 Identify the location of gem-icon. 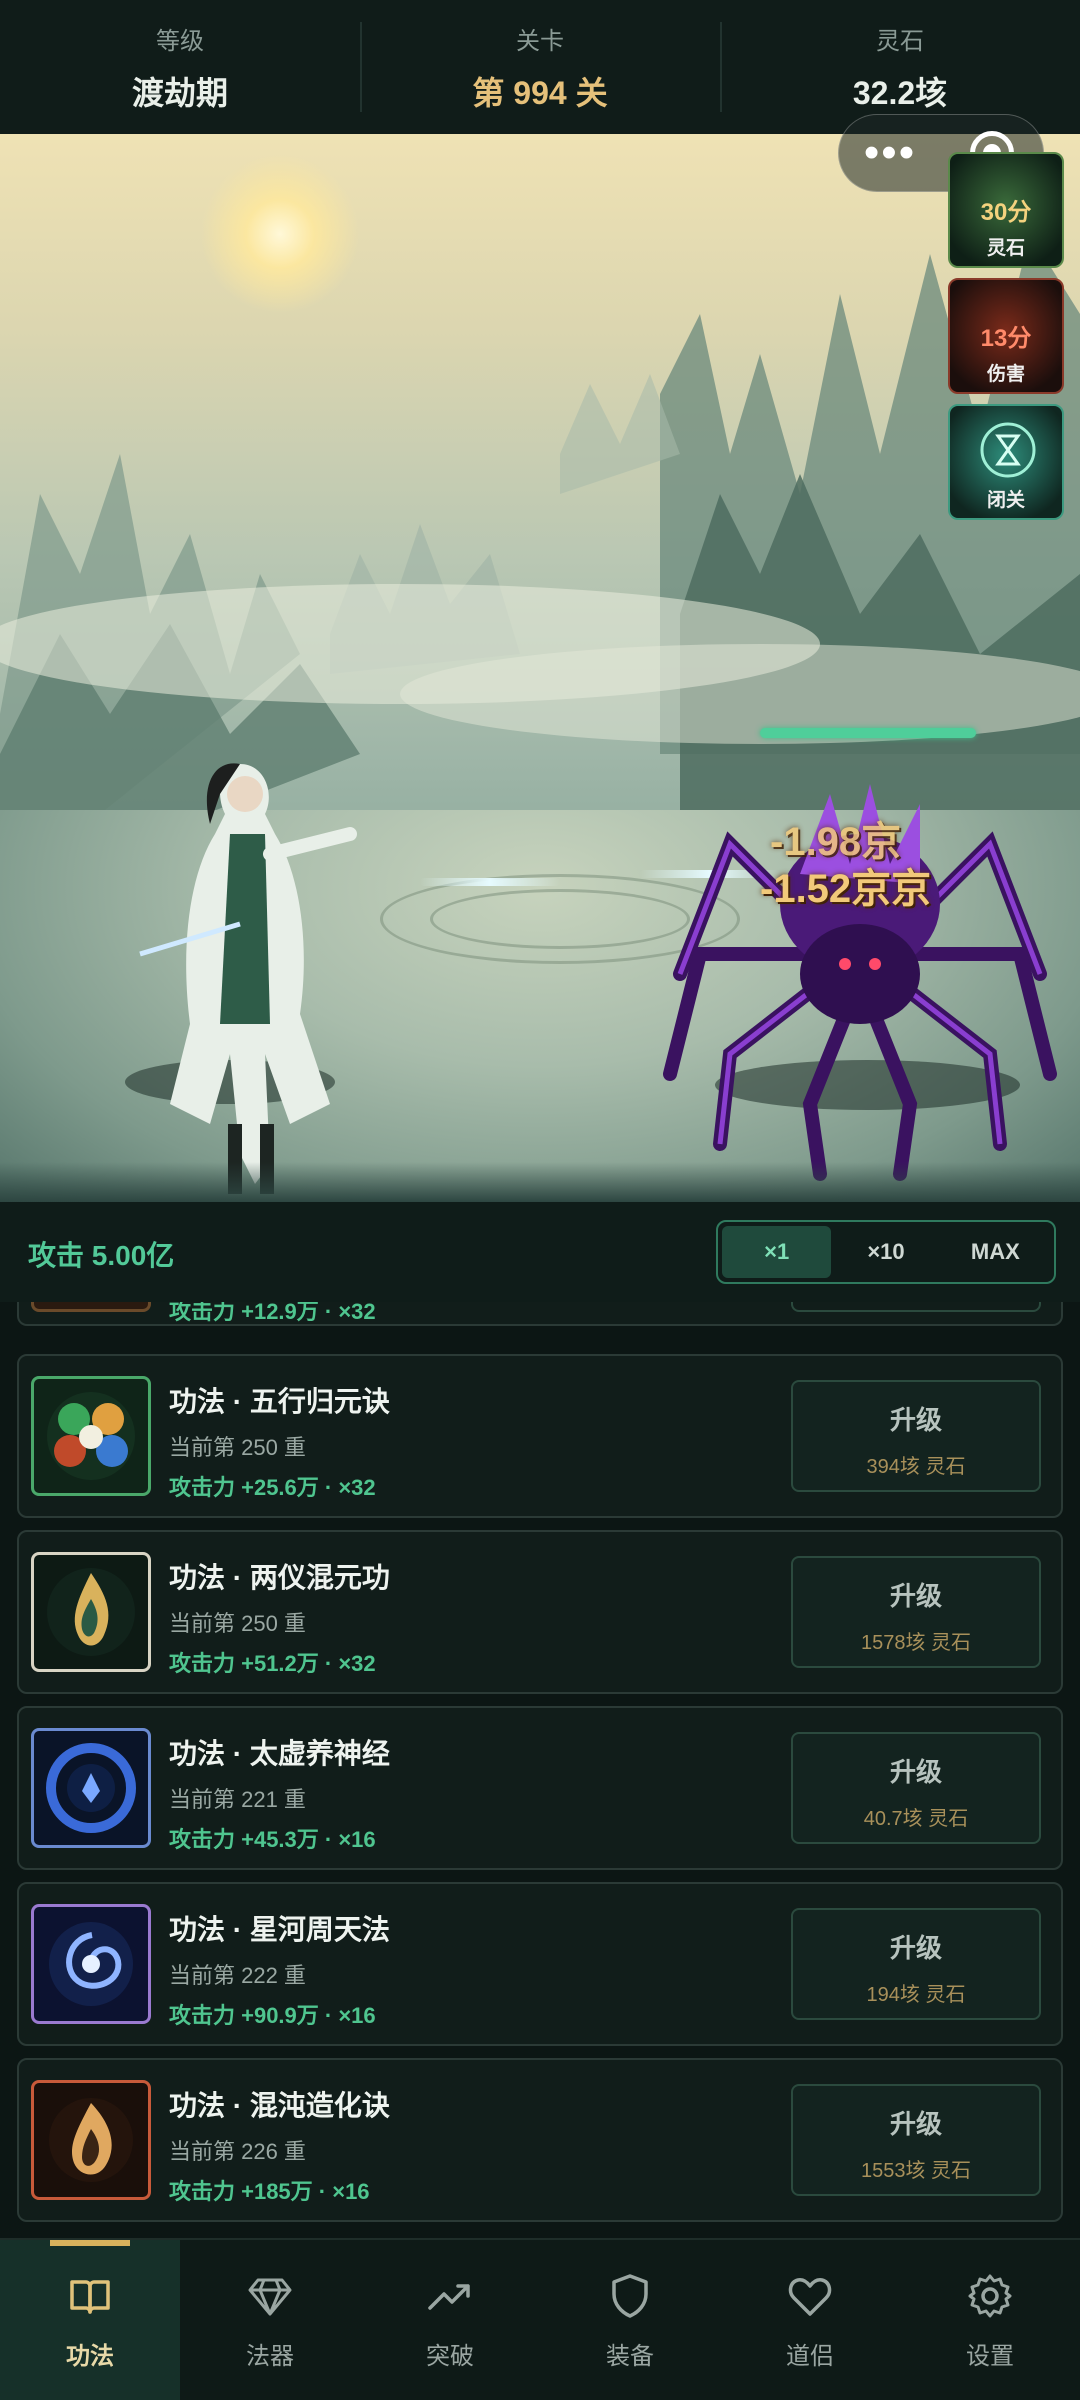
(270, 2297).